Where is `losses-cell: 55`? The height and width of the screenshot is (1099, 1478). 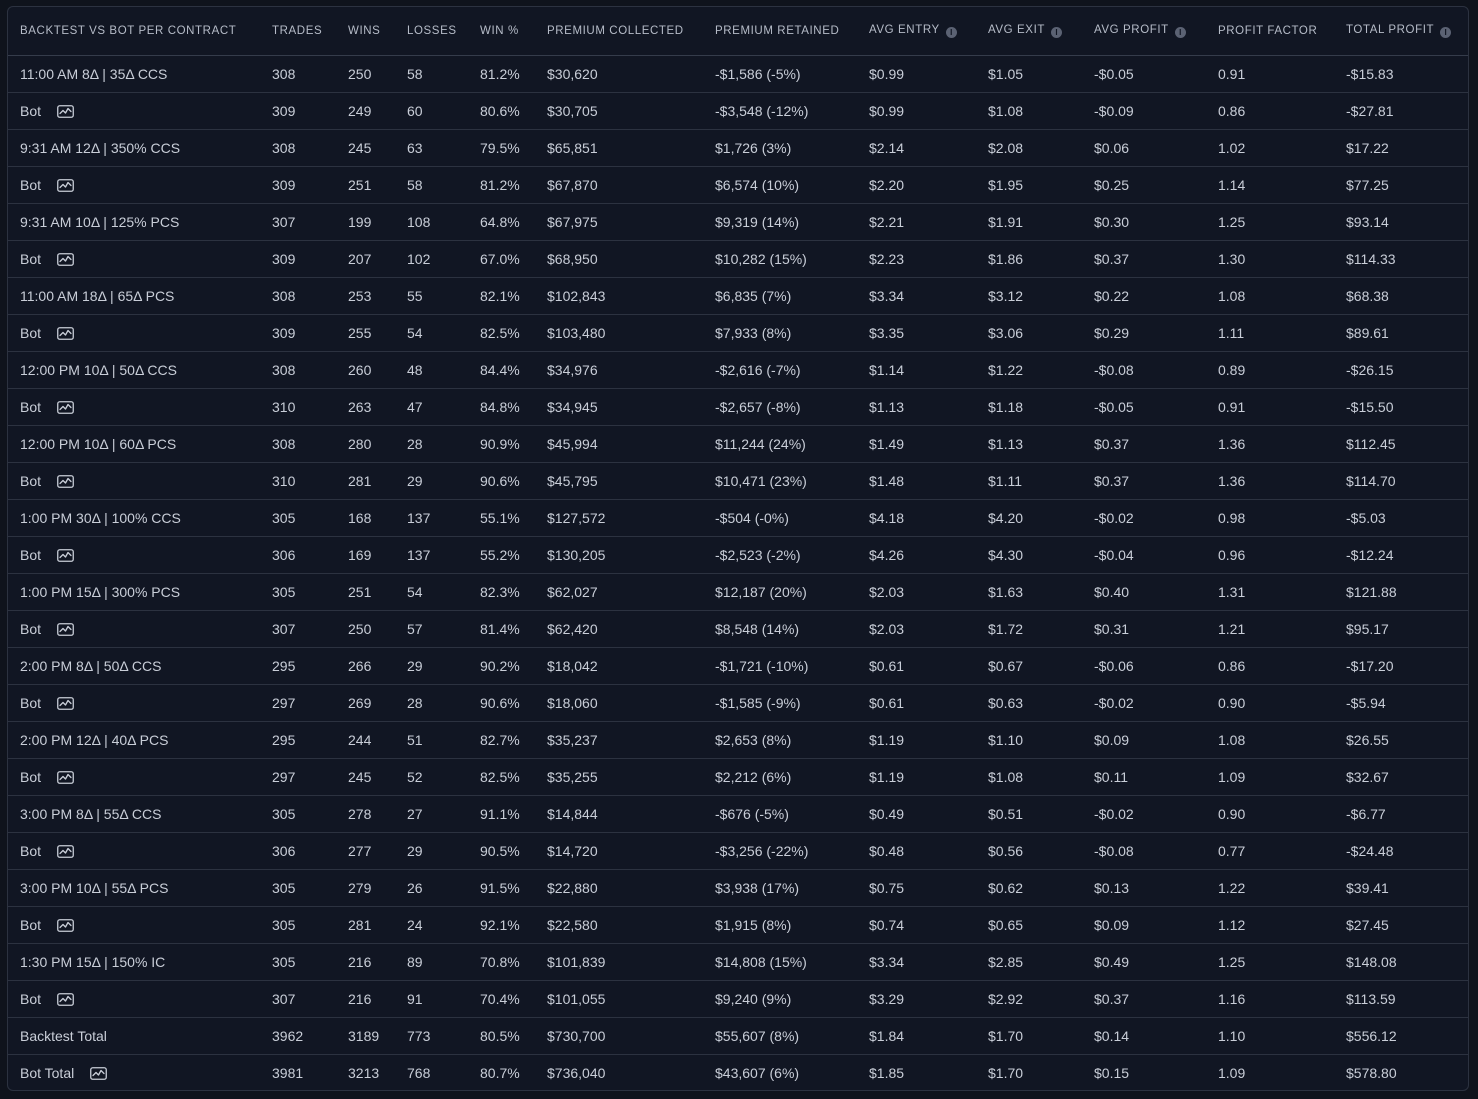
losses-cell: 55 is located at coordinates (431, 296).